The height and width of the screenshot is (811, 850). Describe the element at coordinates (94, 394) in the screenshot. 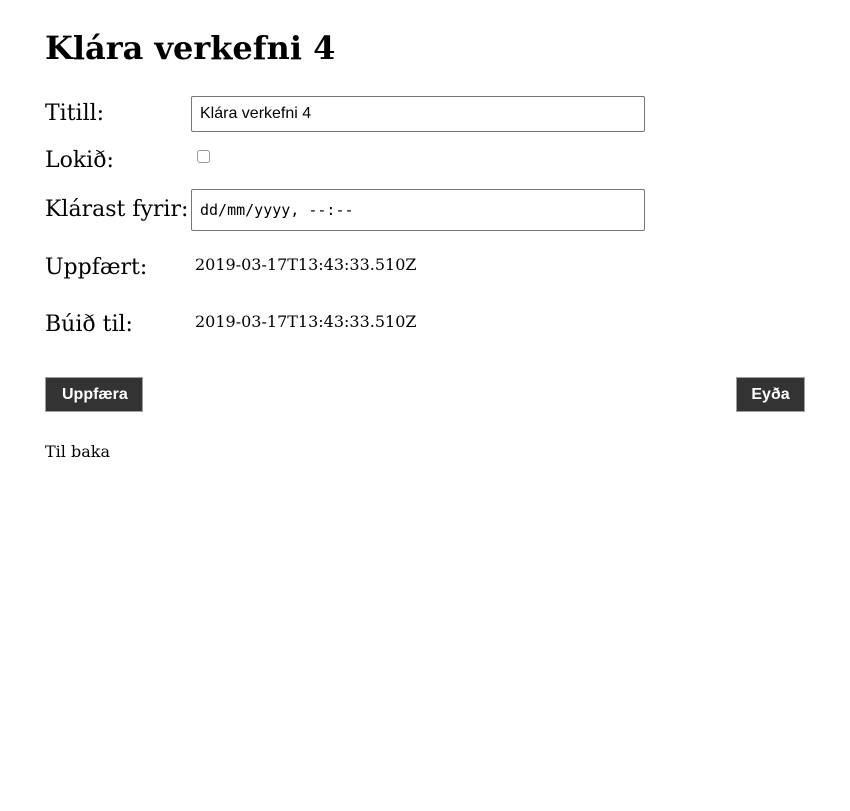

I see `update-button: Uppfæra` at that location.